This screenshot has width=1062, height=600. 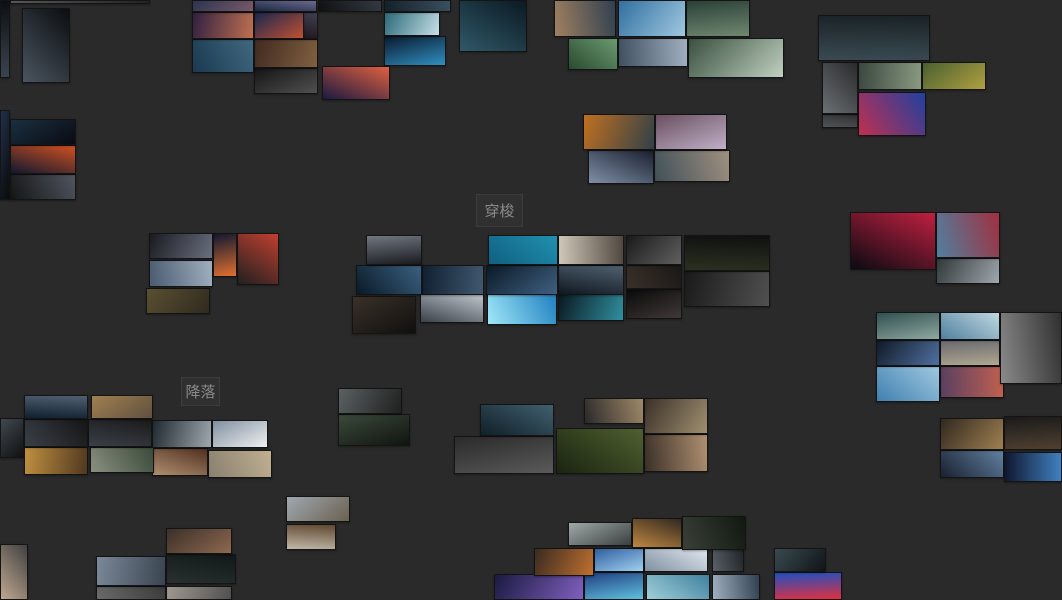 What do you see at coordinates (499, 210) in the screenshot?
I see `group-label-shuttle: 穿梭` at bounding box center [499, 210].